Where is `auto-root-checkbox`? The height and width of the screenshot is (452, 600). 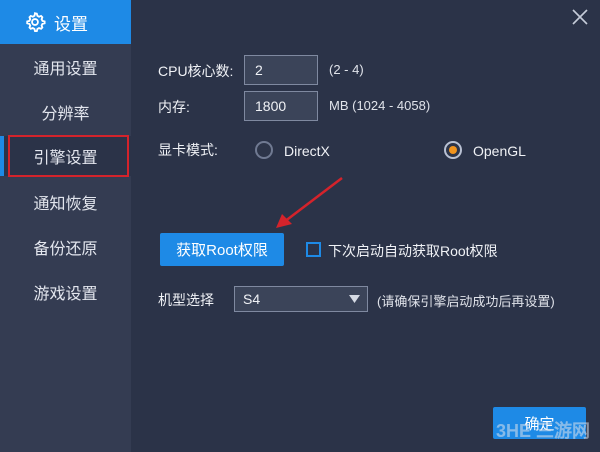 auto-root-checkbox is located at coordinates (313, 249).